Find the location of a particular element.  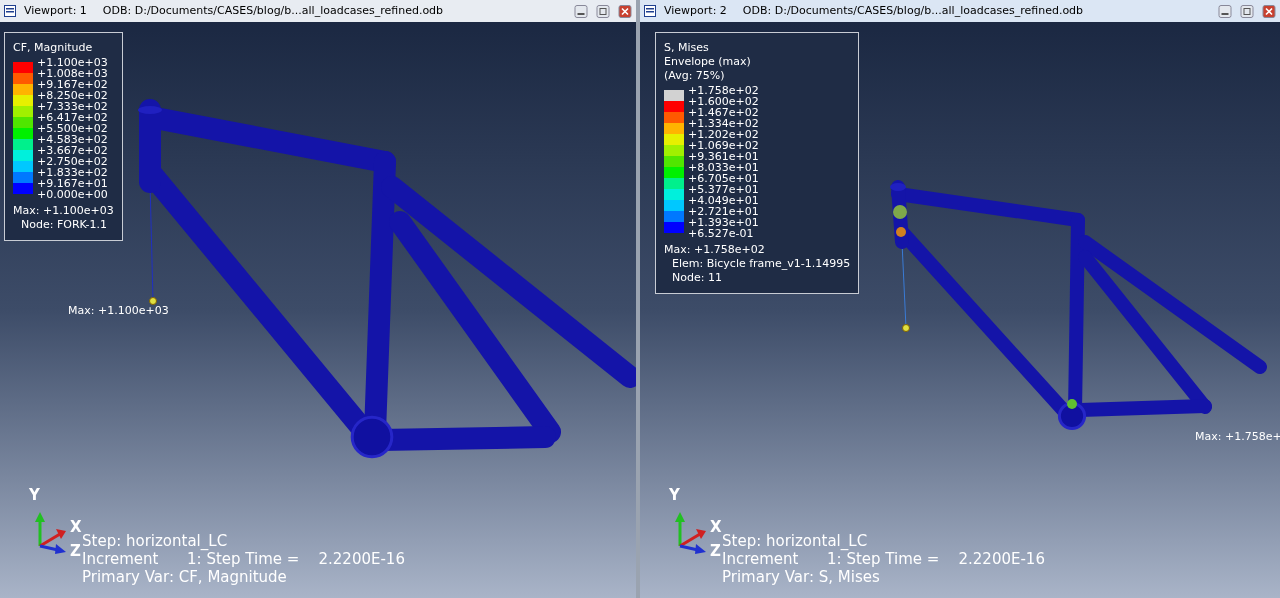

legend-value: +7.333e+02 is located at coordinates (72, 106).